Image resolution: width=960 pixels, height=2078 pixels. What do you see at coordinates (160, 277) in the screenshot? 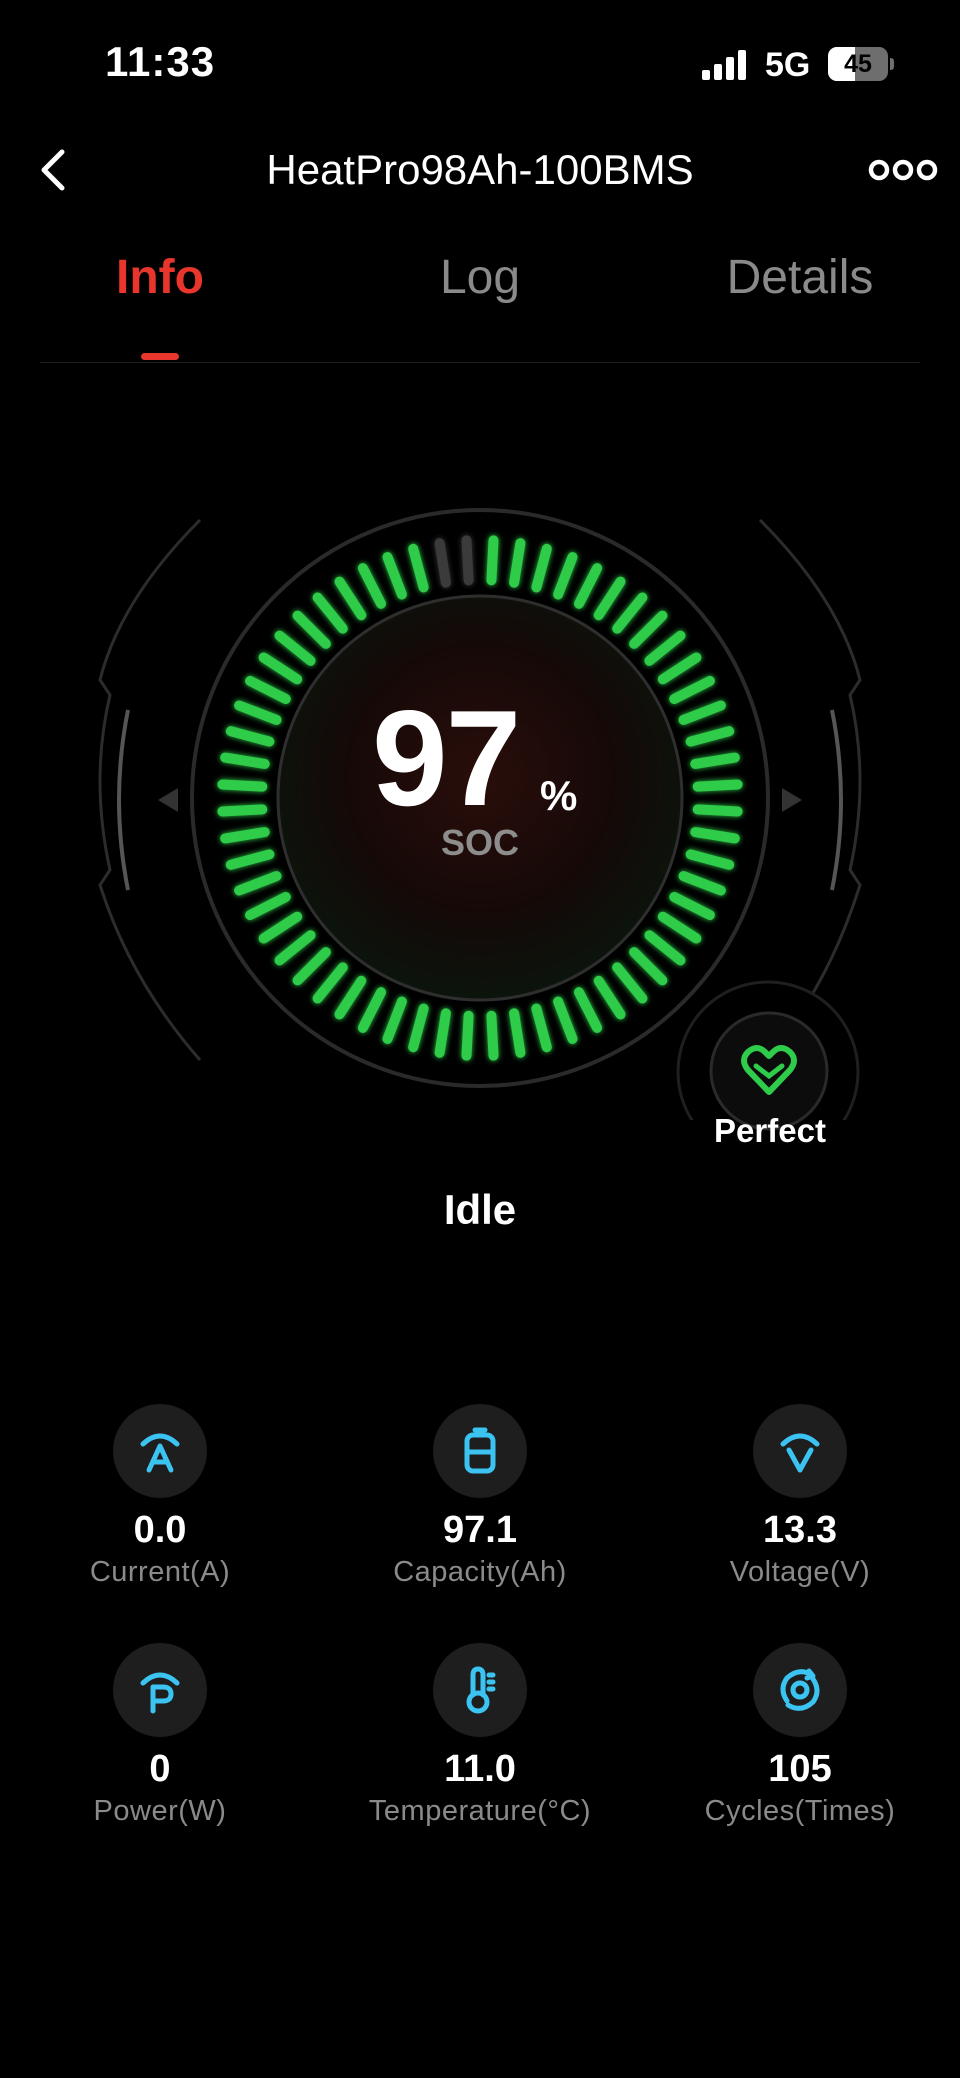
I see `tab-info: Info` at bounding box center [160, 277].